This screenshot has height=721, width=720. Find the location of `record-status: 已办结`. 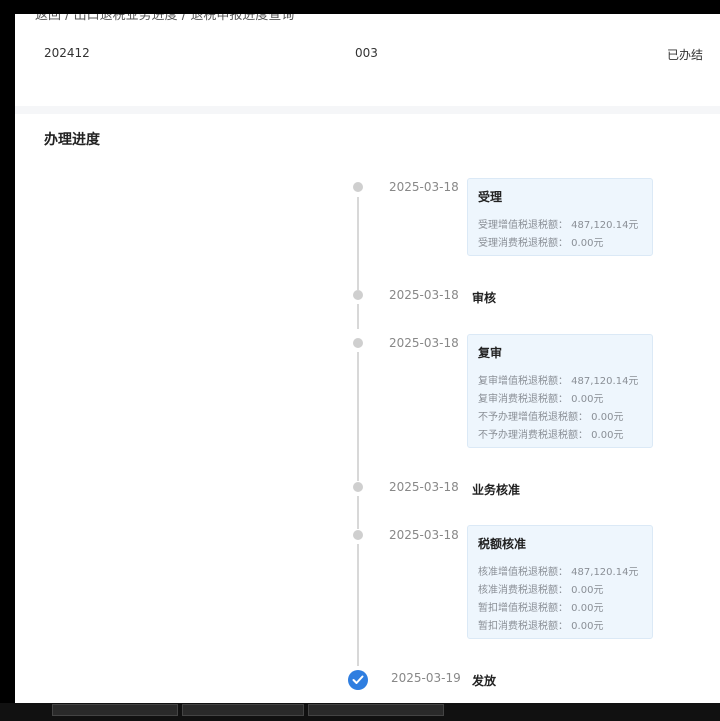

record-status: 已办结 is located at coordinates (685, 55).